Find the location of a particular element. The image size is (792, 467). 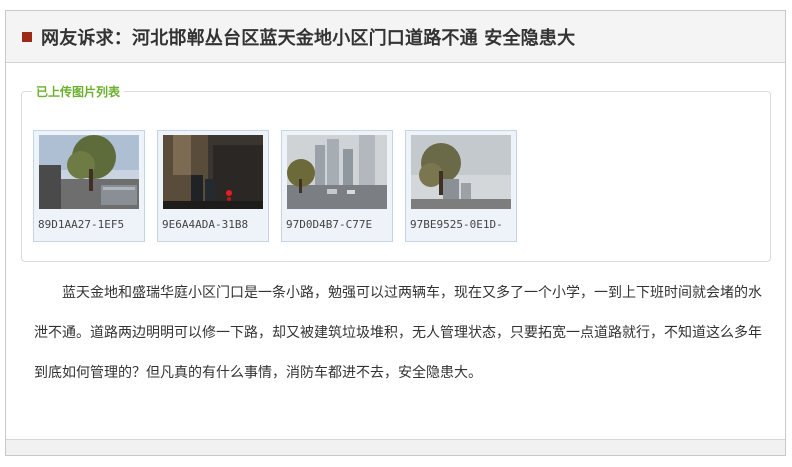

title-marker-icon is located at coordinates (27, 37).